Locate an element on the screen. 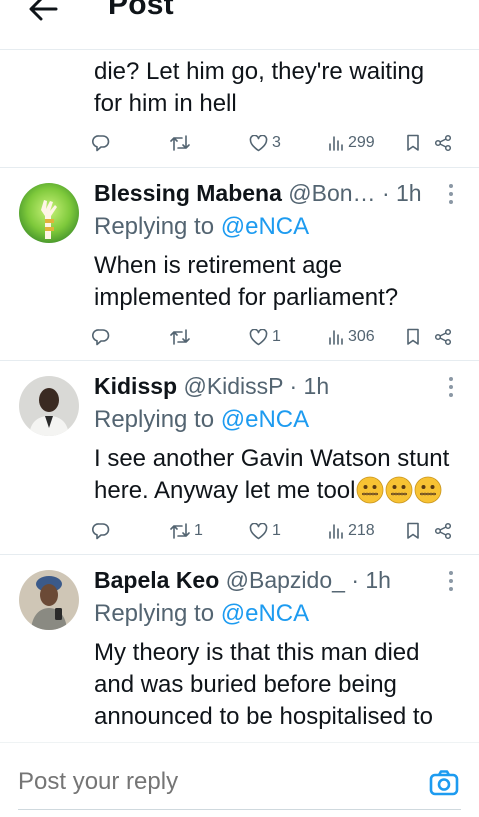  avatar-image is located at coordinates (49, 406).